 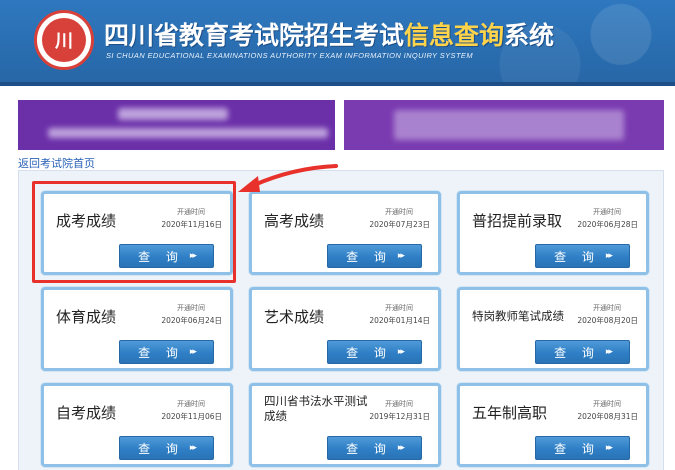 What do you see at coordinates (254, 35) in the screenshot?
I see `title-prefix: 四川省教育考试院招生考试` at bounding box center [254, 35].